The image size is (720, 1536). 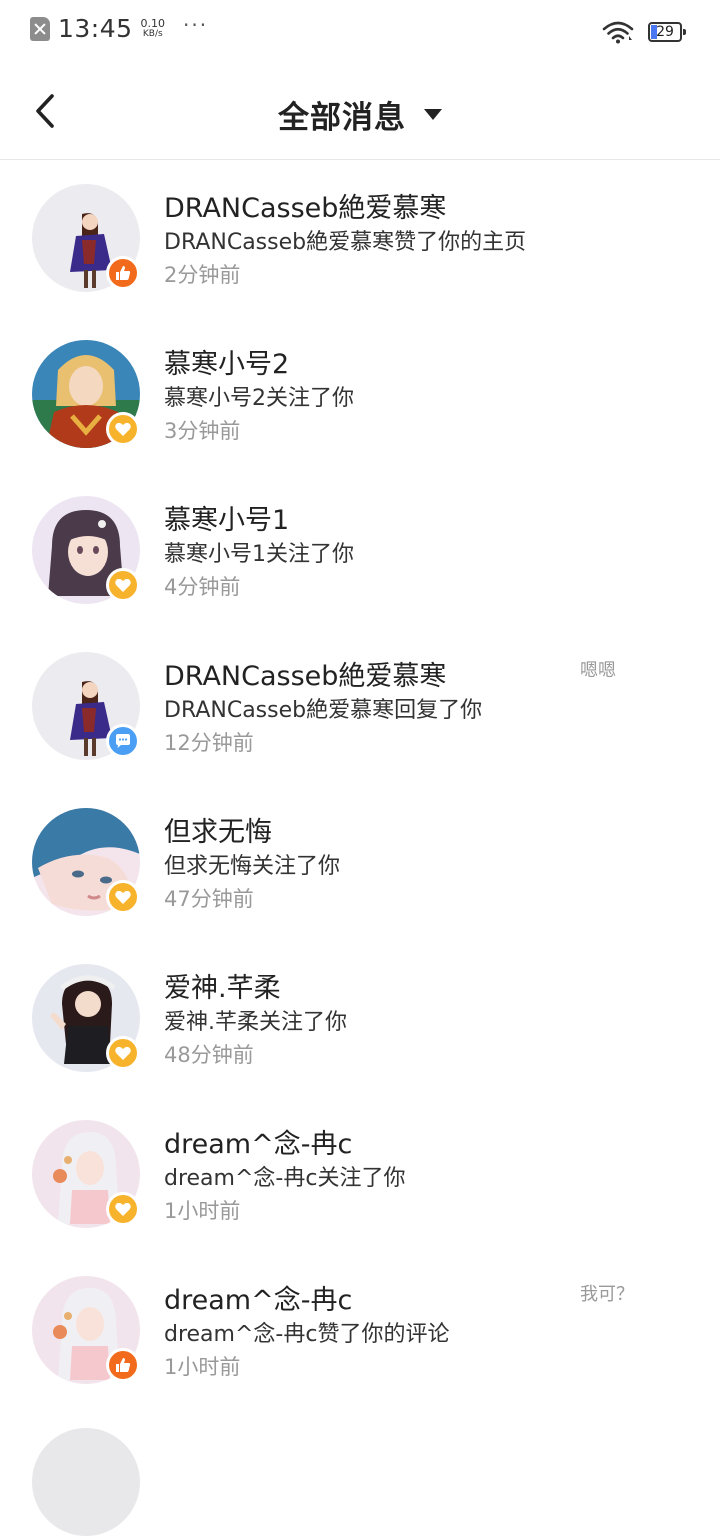 I want to click on message-item: 慕寒小号1 慕寒小号1关注了你 4分钟前, so click(x=360, y=550).